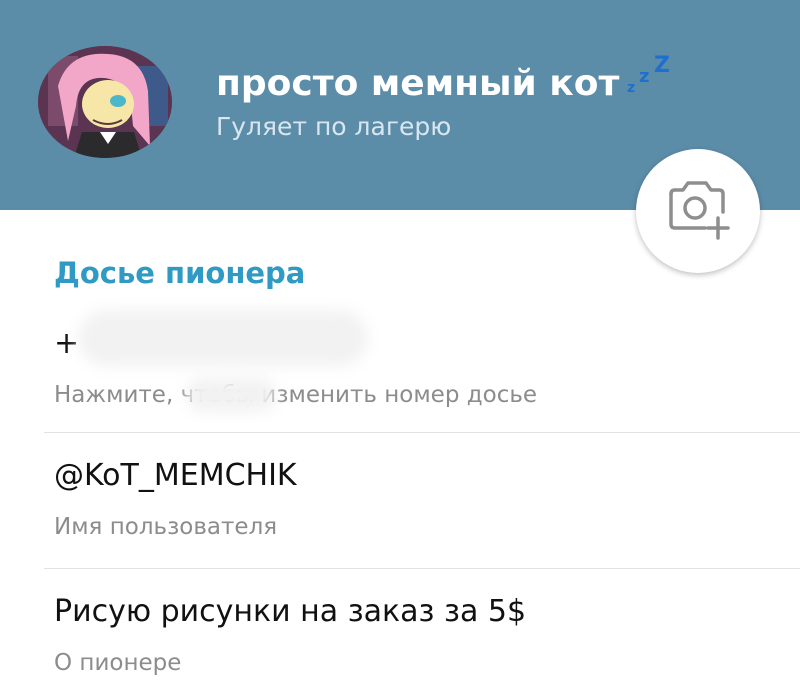 The image size is (800, 698). What do you see at coordinates (418, 83) in the screenshot?
I see `profile-name: просто мемный кот` at bounding box center [418, 83].